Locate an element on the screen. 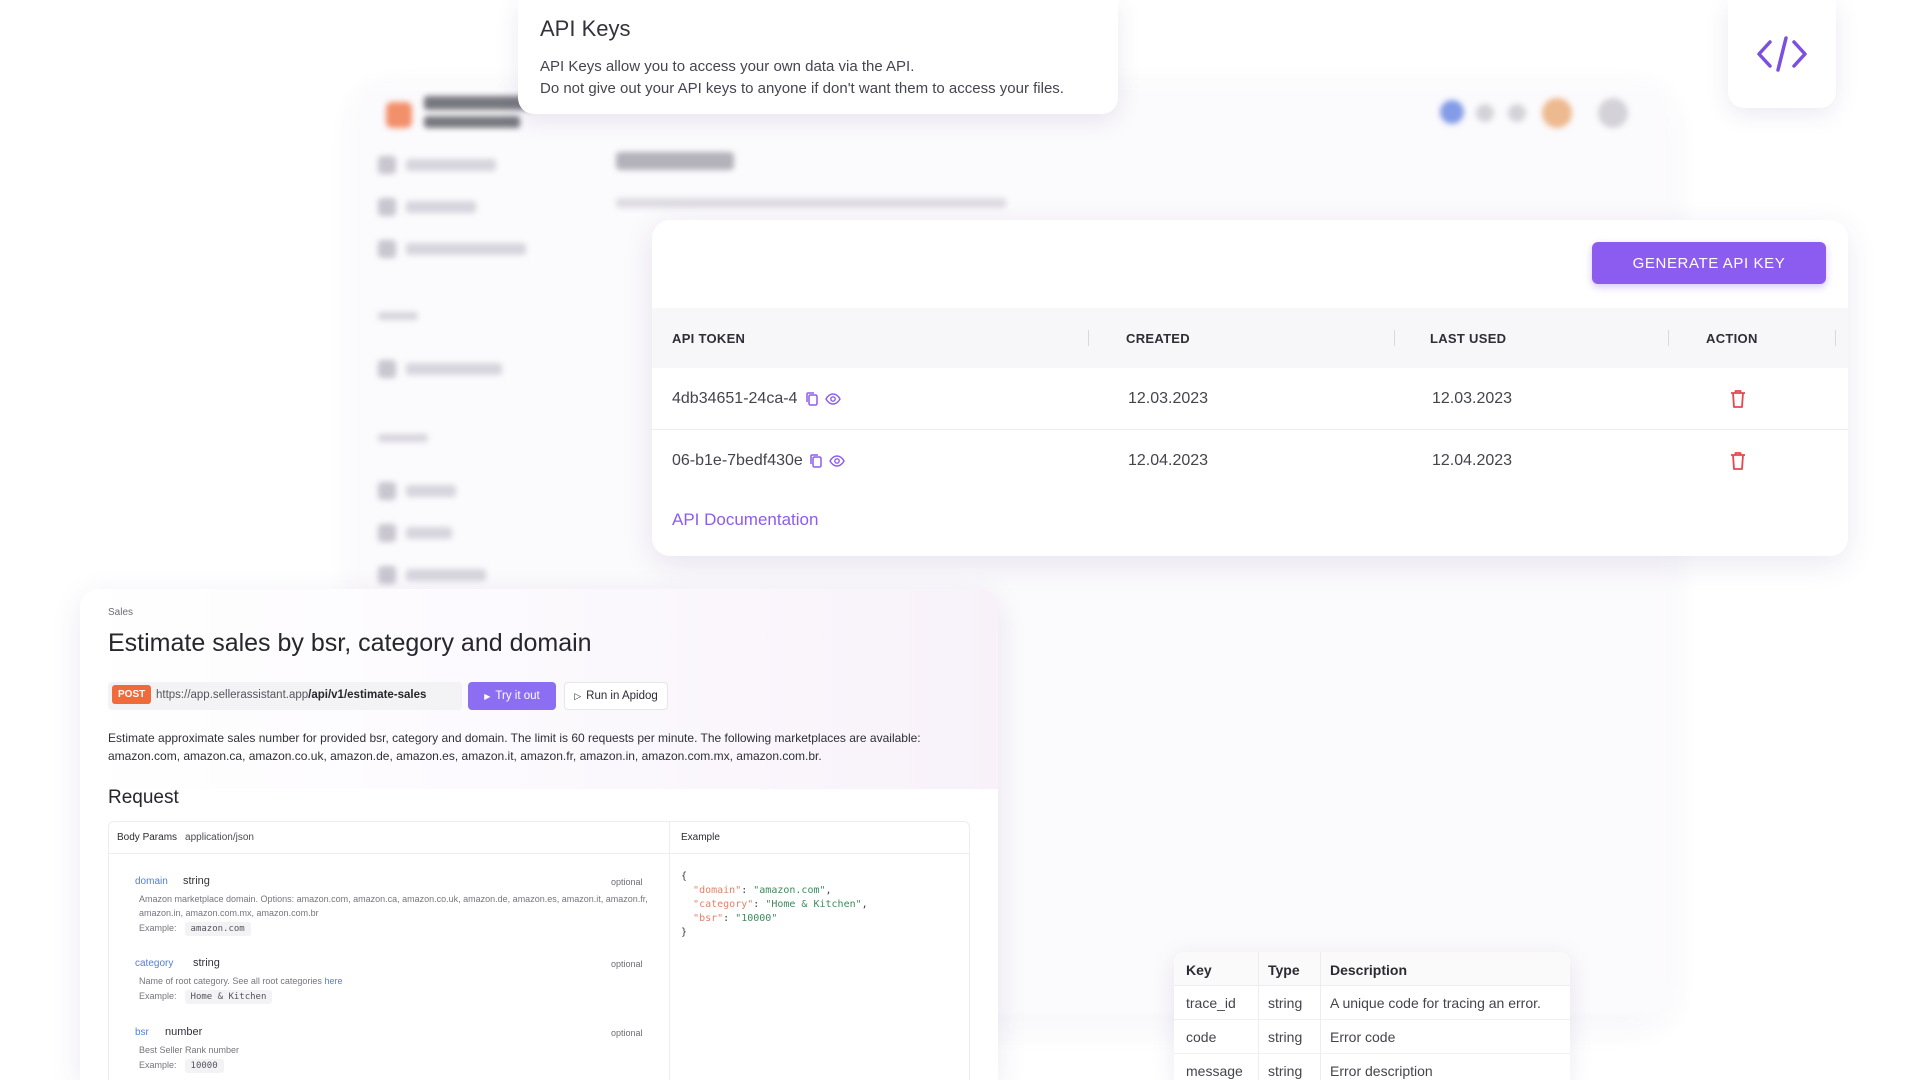 Image resolution: width=1920 pixels, height=1080 pixels. error-key: code is located at coordinates (1201, 1037).